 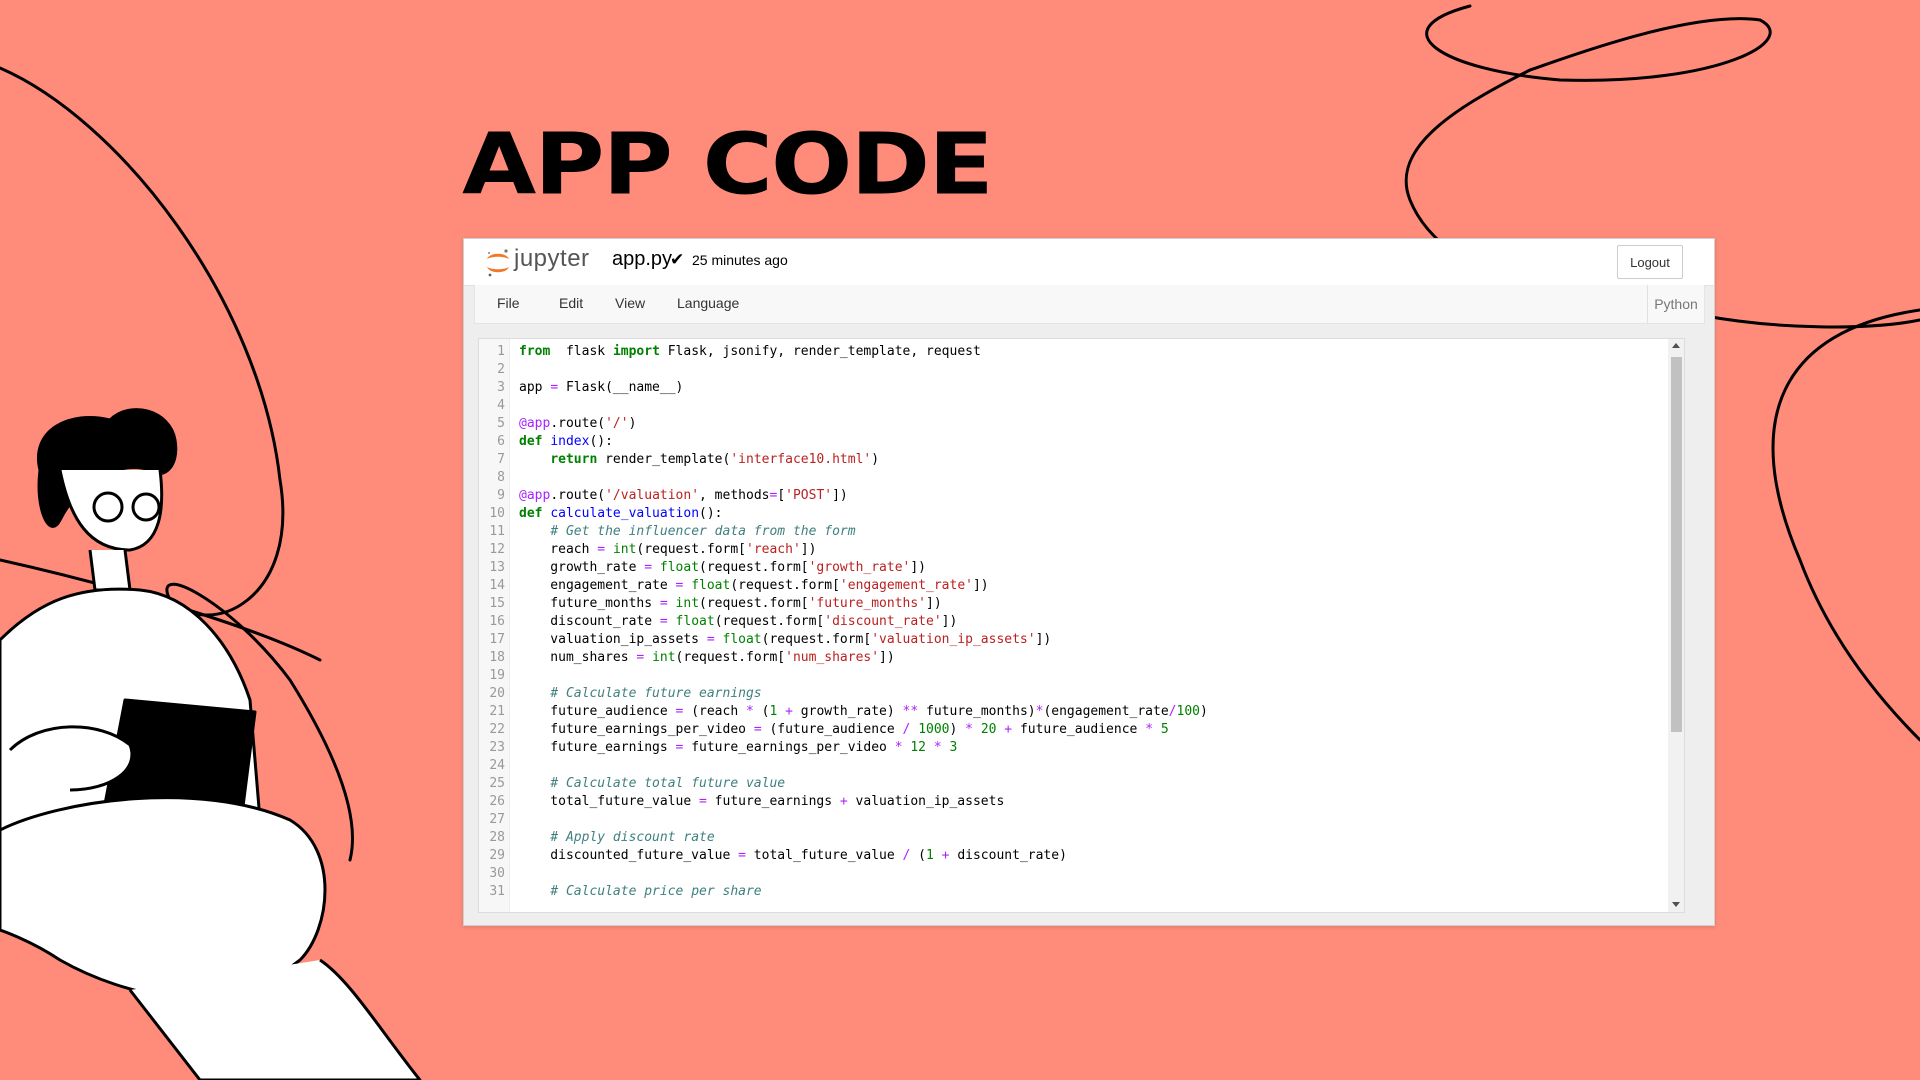 What do you see at coordinates (664, 657) in the screenshot?
I see `code-token: int` at bounding box center [664, 657].